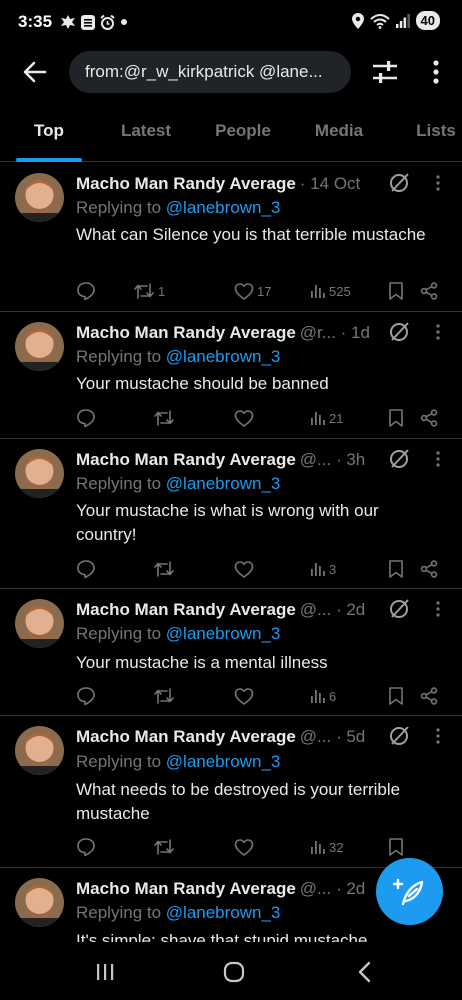 The height and width of the screenshot is (1000, 462). What do you see at coordinates (88, 22) in the screenshot?
I see `mail-icon` at bounding box center [88, 22].